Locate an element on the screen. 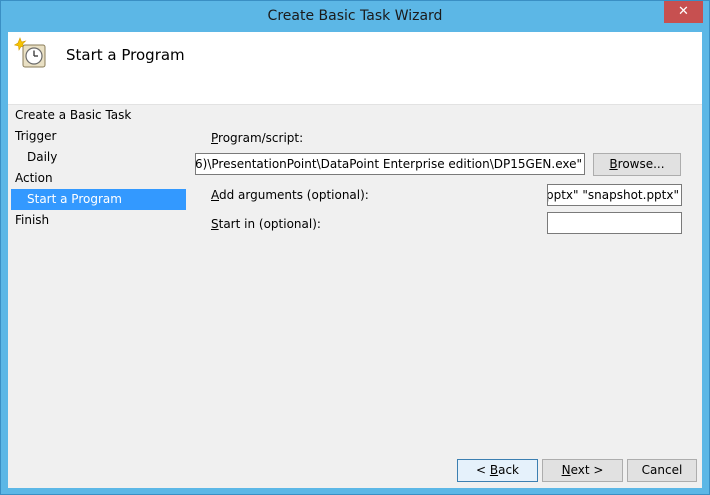 The height and width of the screenshot is (495, 710). nav-step-action: Action is located at coordinates (98, 178).